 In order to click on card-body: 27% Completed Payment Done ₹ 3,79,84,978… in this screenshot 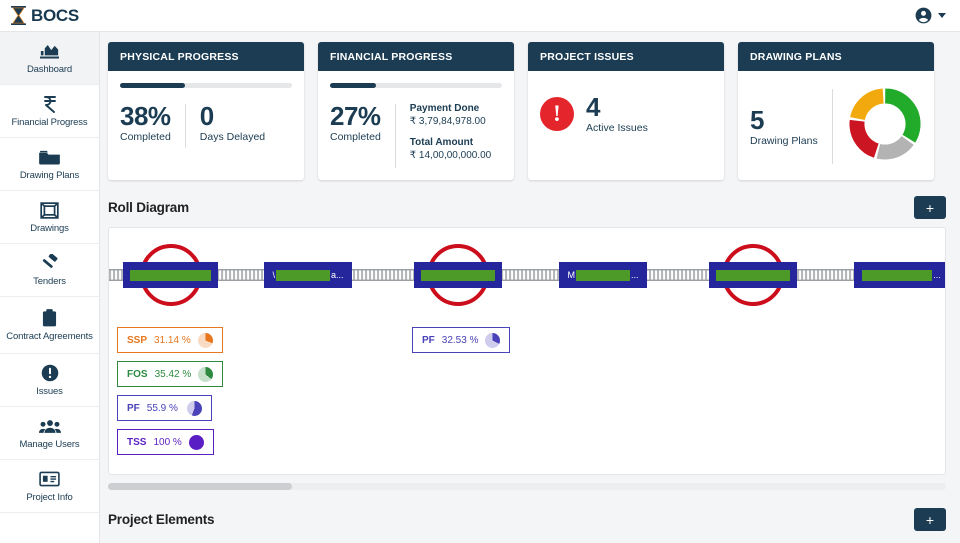, I will do `click(416, 125)`.